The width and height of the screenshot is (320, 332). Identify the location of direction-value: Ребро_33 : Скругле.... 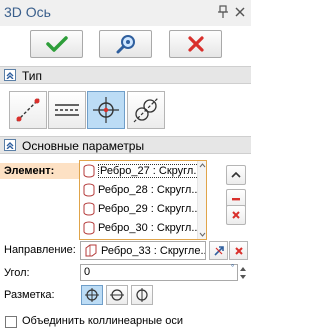
(153, 250).